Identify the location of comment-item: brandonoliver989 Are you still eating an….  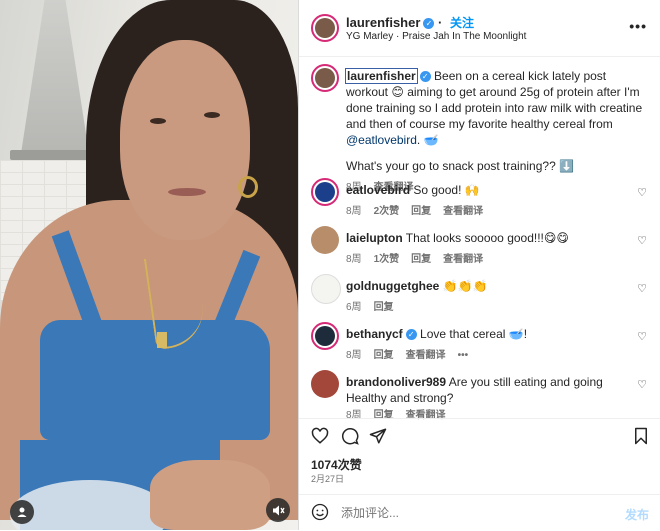
(481, 395).